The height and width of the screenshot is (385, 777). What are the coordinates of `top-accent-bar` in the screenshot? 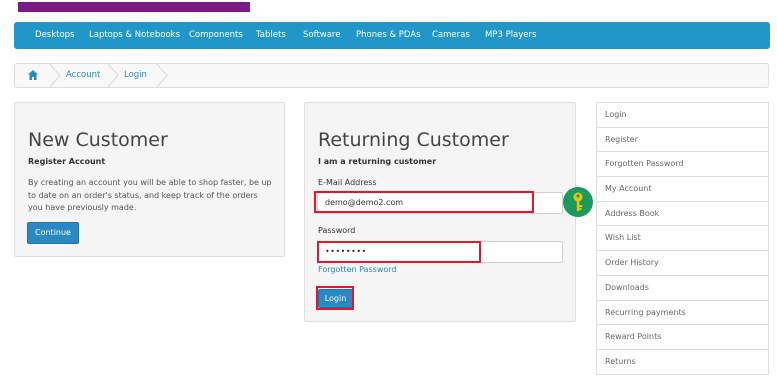 It's located at (134, 7).